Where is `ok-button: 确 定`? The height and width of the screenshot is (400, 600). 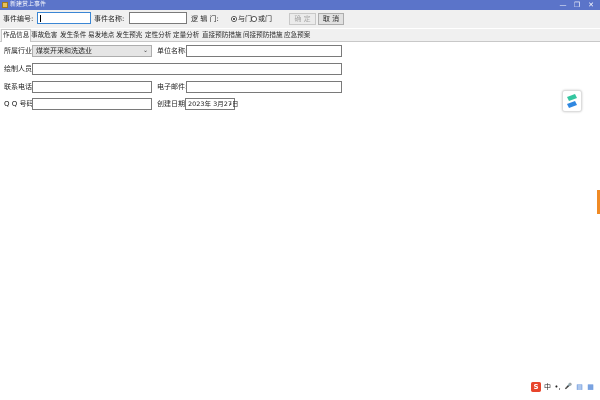
ok-button: 确 定 is located at coordinates (302, 19).